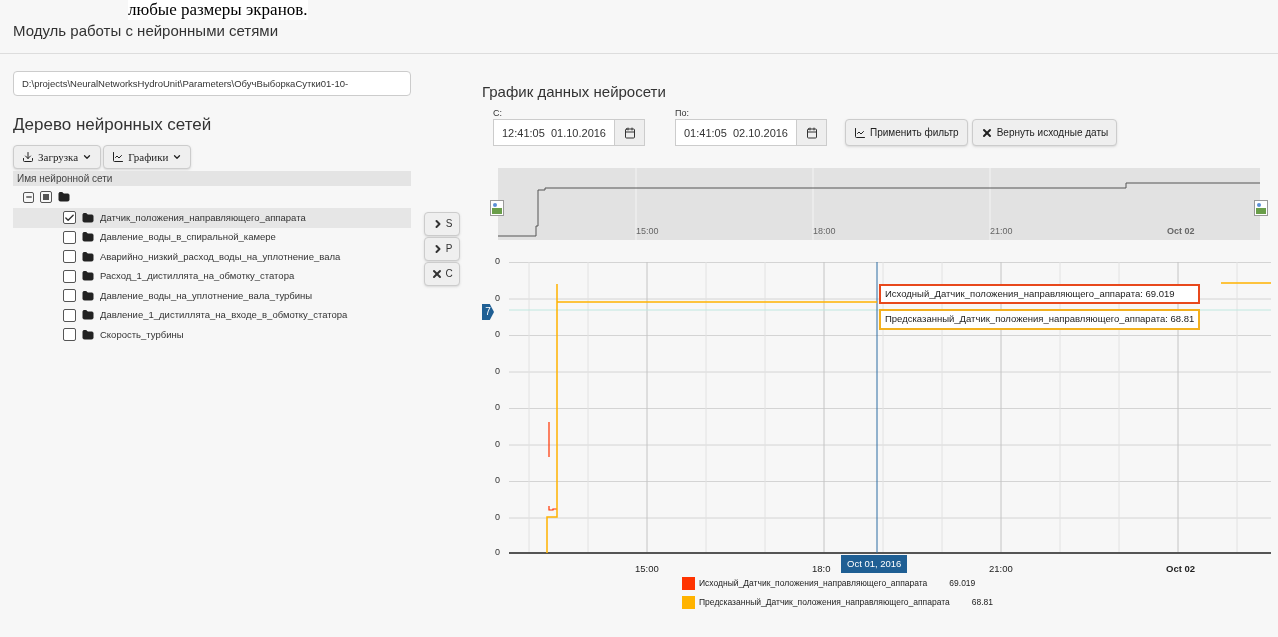 This screenshot has width=1278, height=637. What do you see at coordinates (1040, 294) in the screenshot?
I see `tooltip: Исходный_Датчик_положения_направляющего_аппарата: 69.019` at bounding box center [1040, 294].